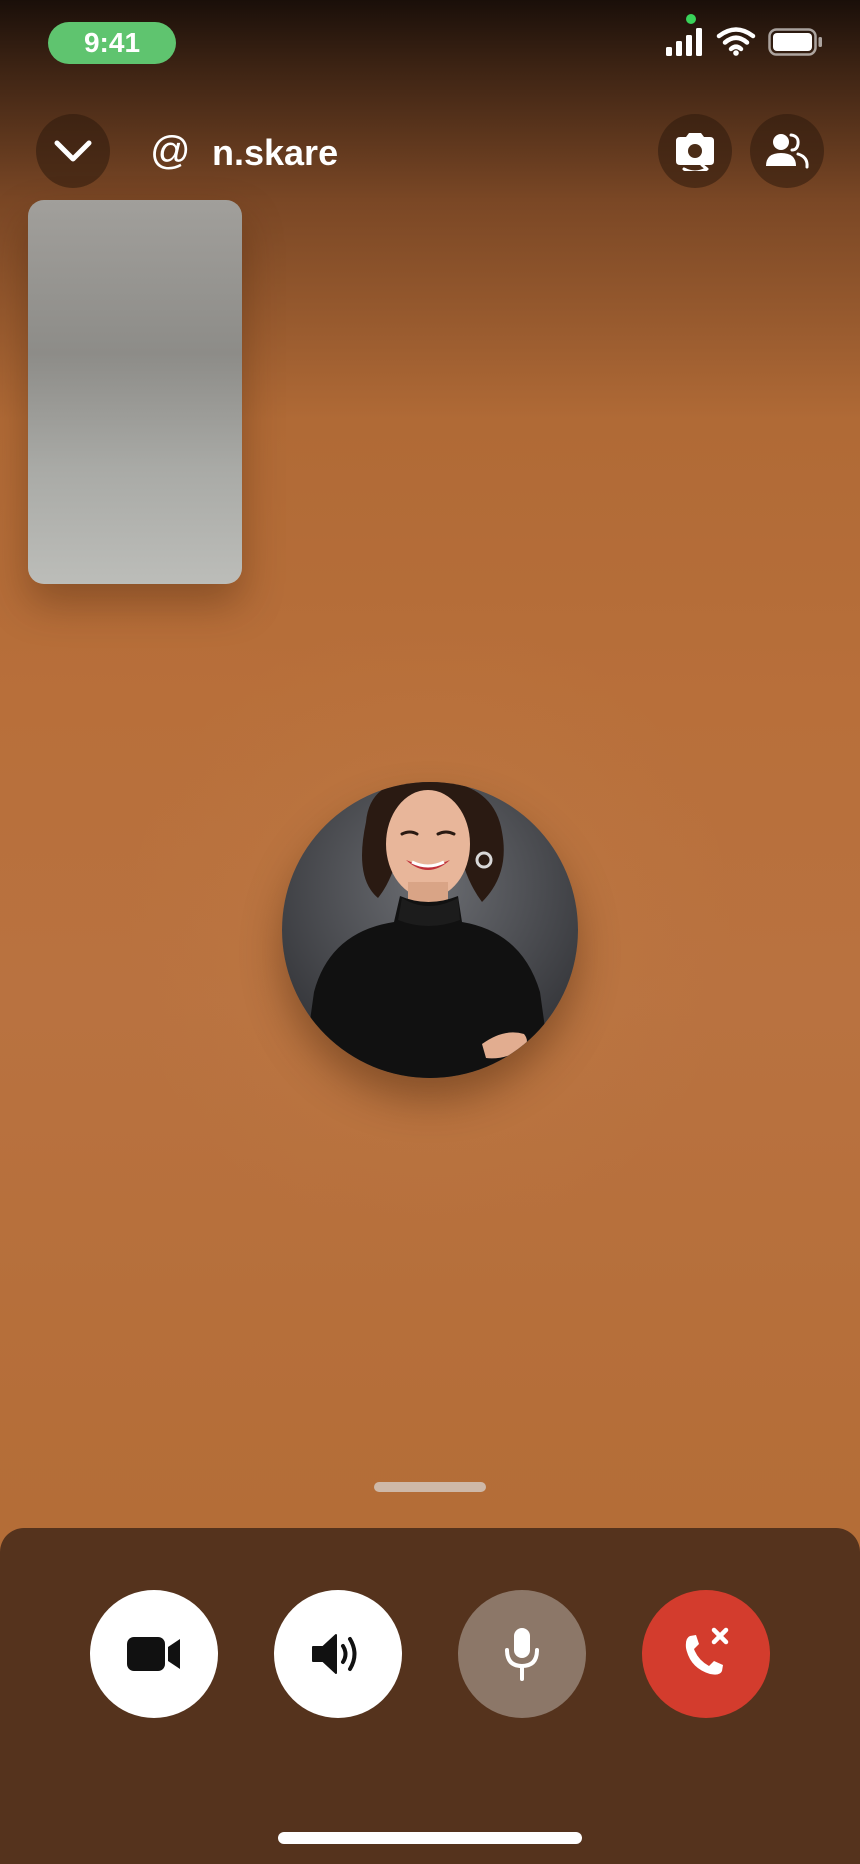 This screenshot has height=1864, width=860. I want to click on video-camera-icon, so click(153, 1654).